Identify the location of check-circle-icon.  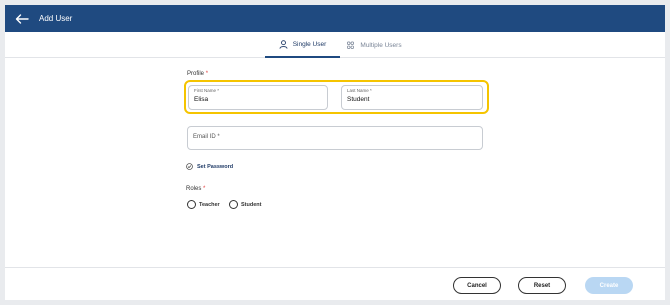
(189, 166).